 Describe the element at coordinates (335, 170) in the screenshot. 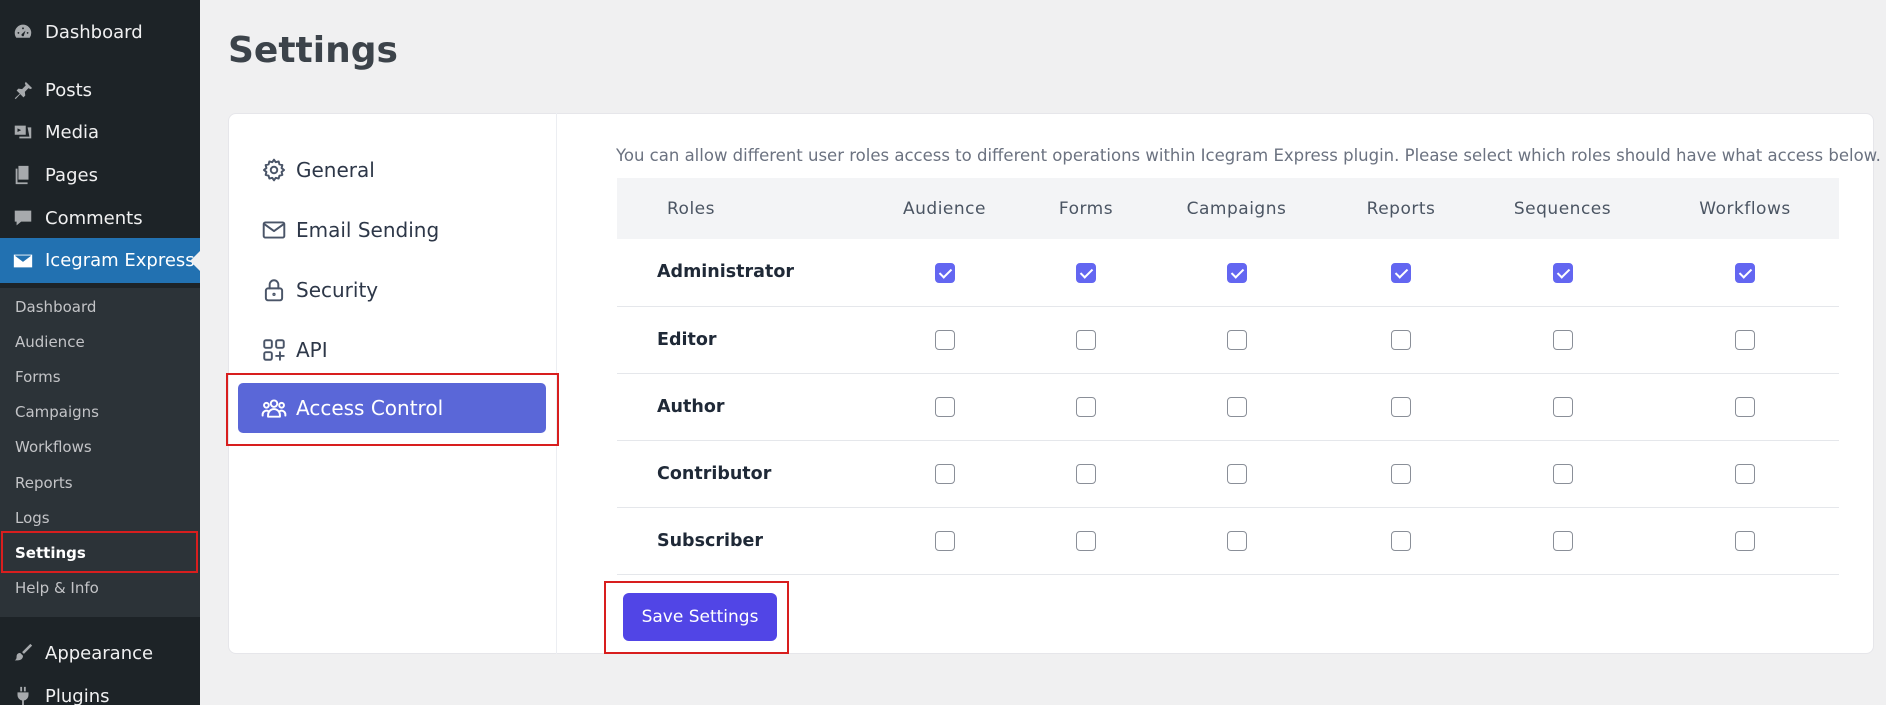

I see `nav-item-label: General` at that location.